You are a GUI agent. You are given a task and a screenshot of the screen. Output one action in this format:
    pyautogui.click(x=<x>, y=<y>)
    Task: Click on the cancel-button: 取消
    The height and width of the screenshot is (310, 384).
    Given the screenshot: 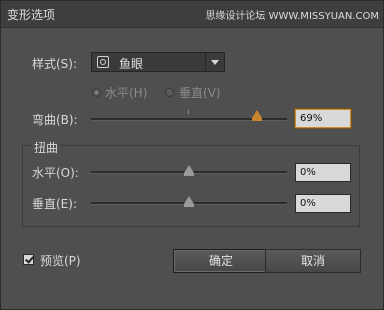 What is the action you would take?
    pyautogui.click(x=313, y=261)
    